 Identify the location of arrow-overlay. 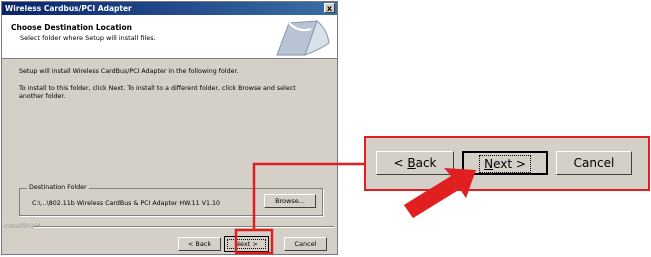
(440, 193).